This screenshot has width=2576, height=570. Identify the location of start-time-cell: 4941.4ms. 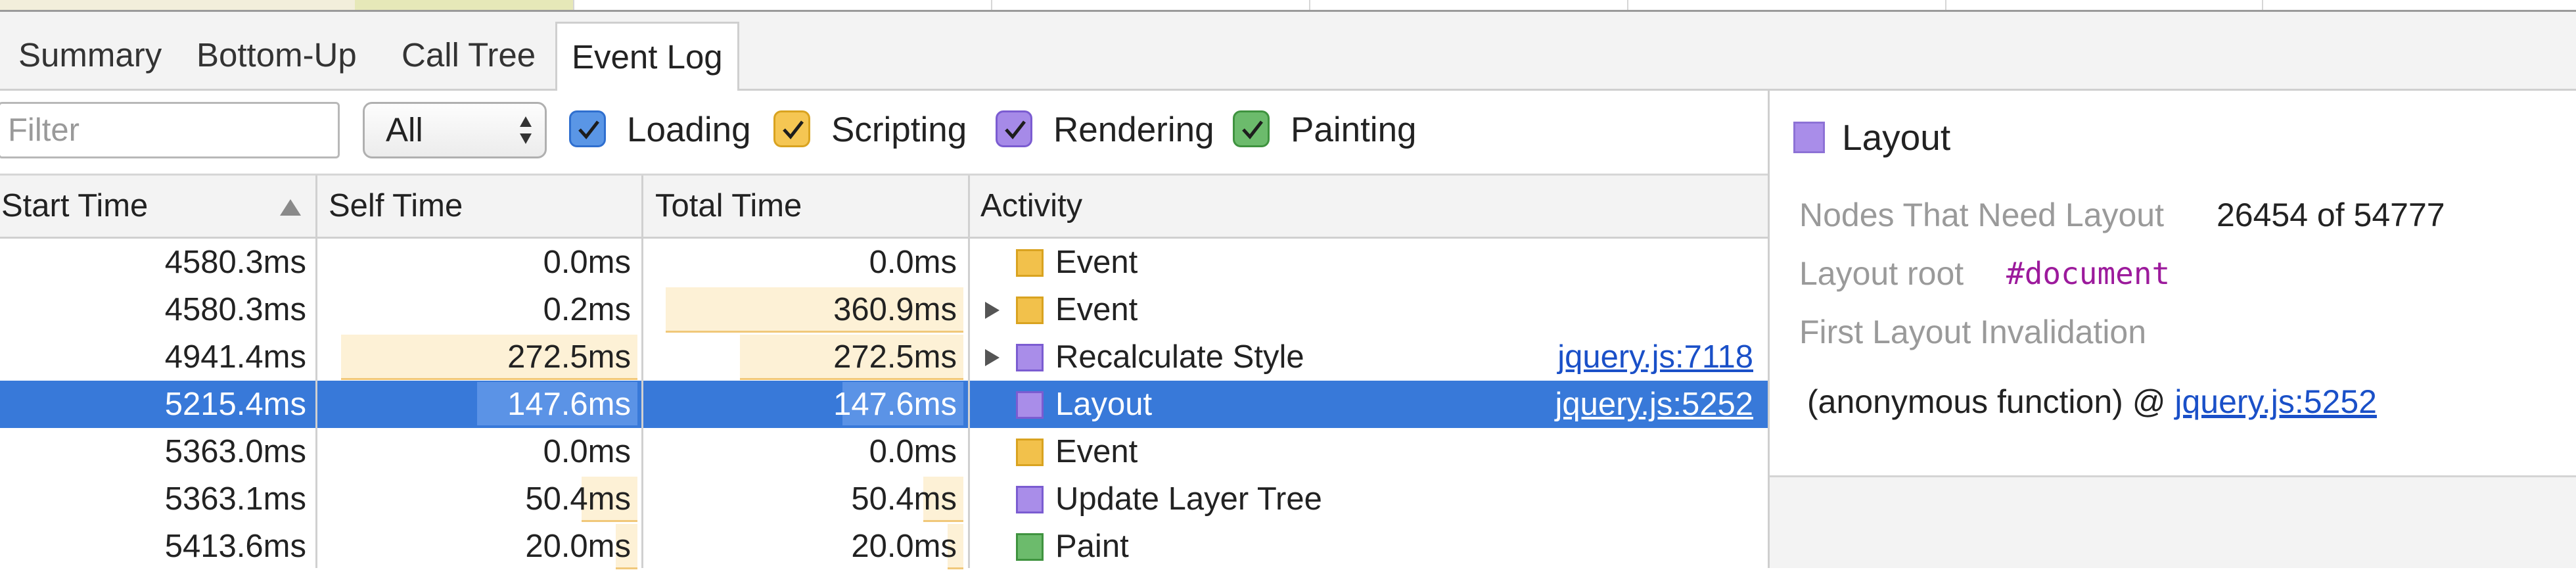
(235, 357).